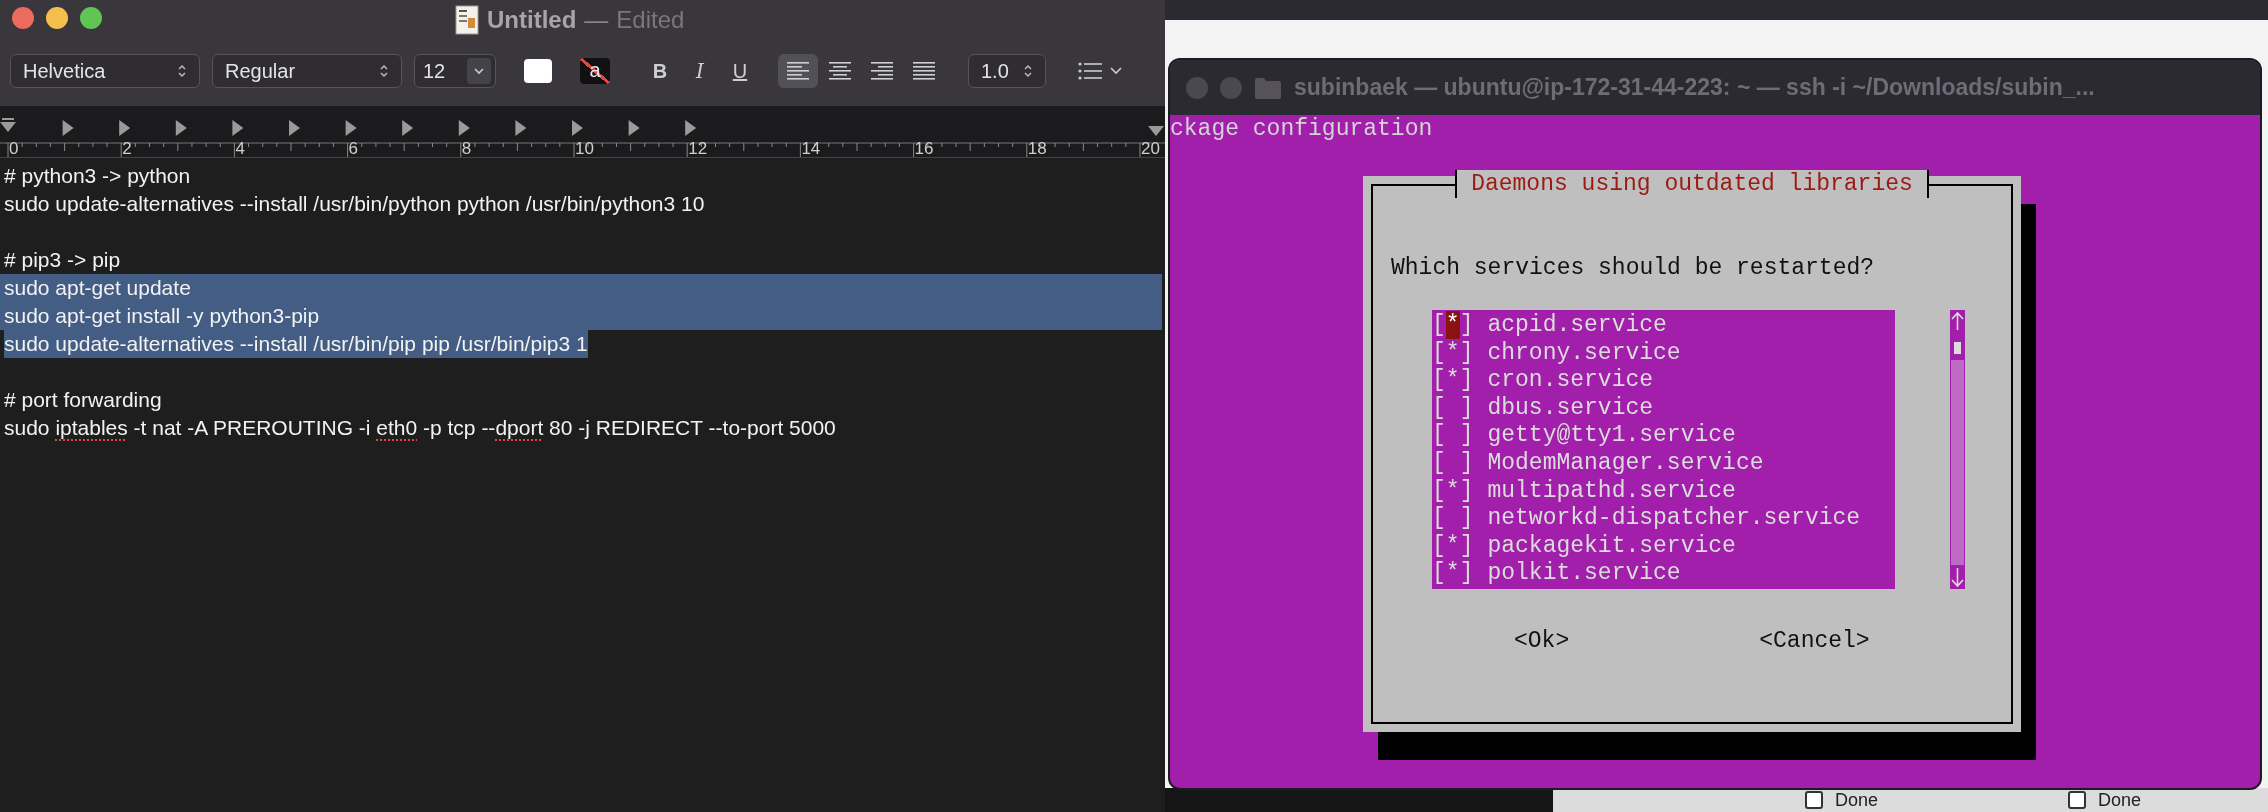  What do you see at coordinates (1268, 87) in the screenshot?
I see `folder-icon` at bounding box center [1268, 87].